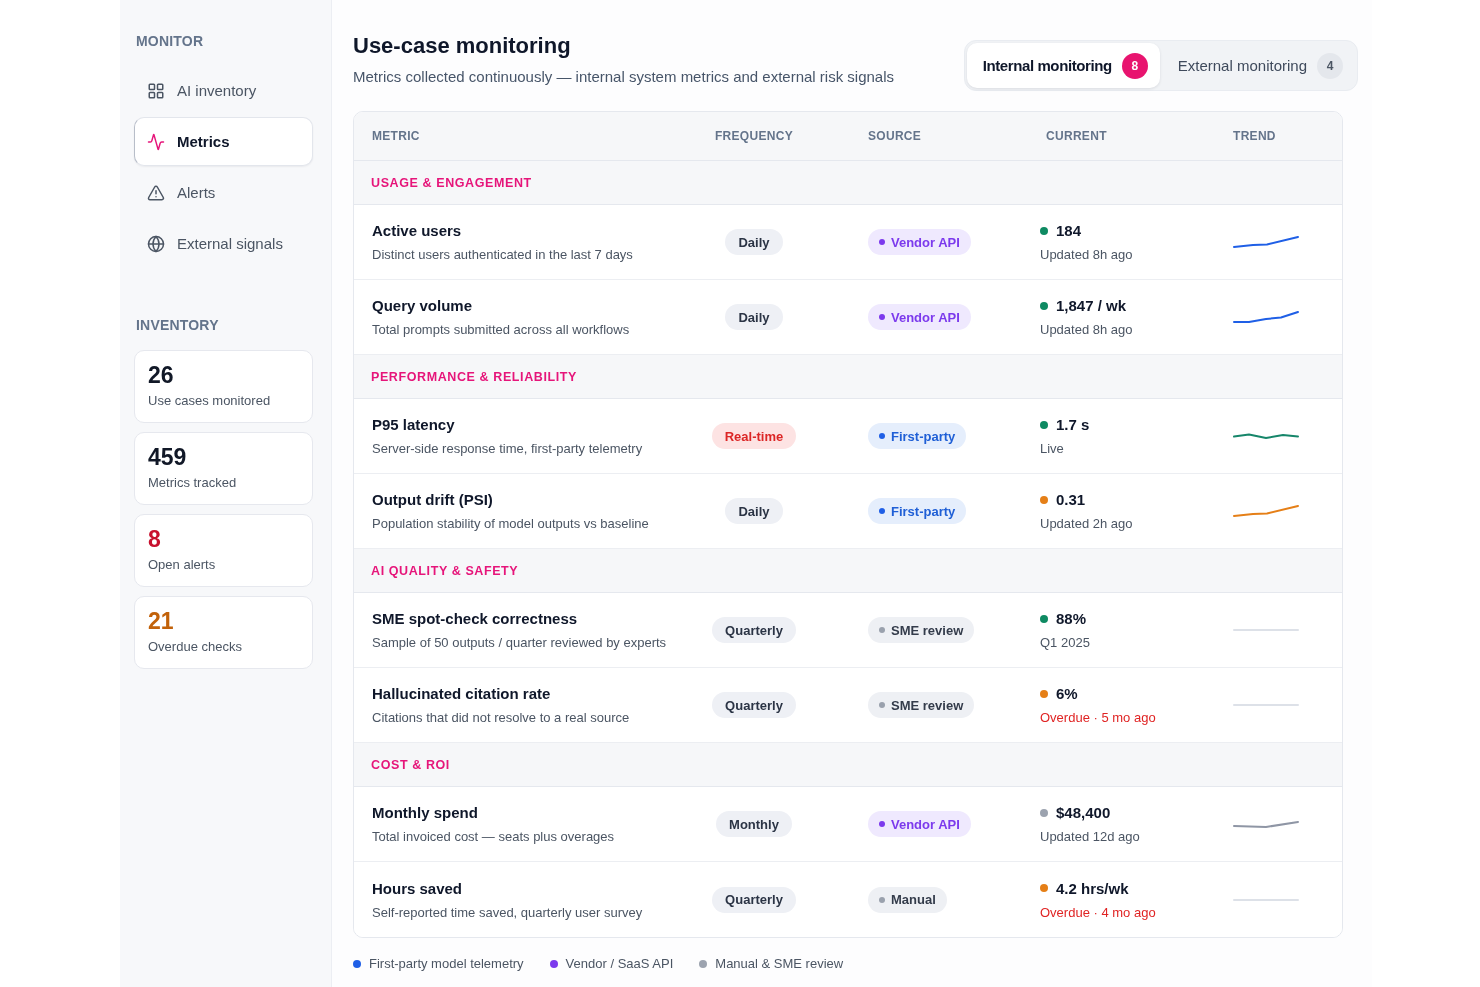 This screenshot has width=1480, height=987. I want to click on metric-description: Distinct users authenticated in the last 7 days, so click(502, 254).